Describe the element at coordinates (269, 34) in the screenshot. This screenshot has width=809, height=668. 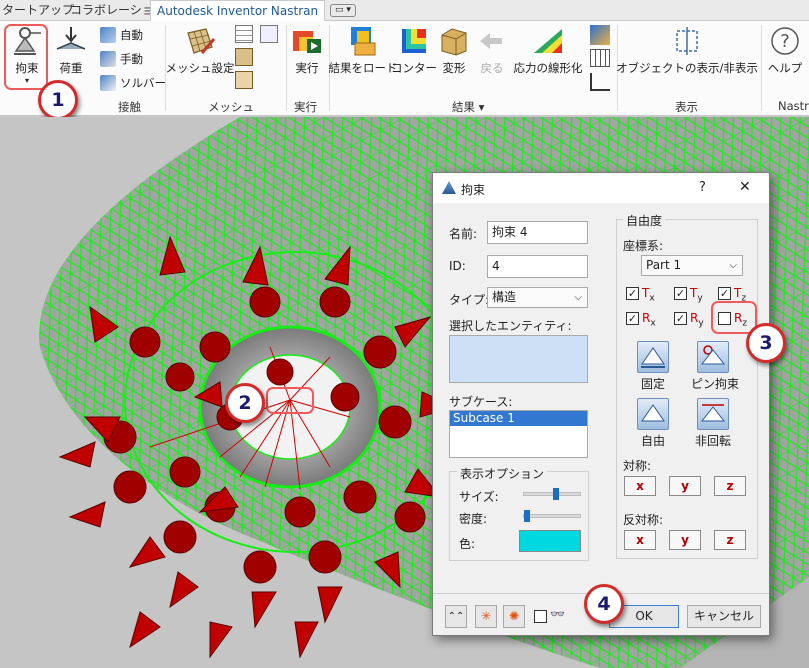
I see `mesh-refine-icon` at that location.